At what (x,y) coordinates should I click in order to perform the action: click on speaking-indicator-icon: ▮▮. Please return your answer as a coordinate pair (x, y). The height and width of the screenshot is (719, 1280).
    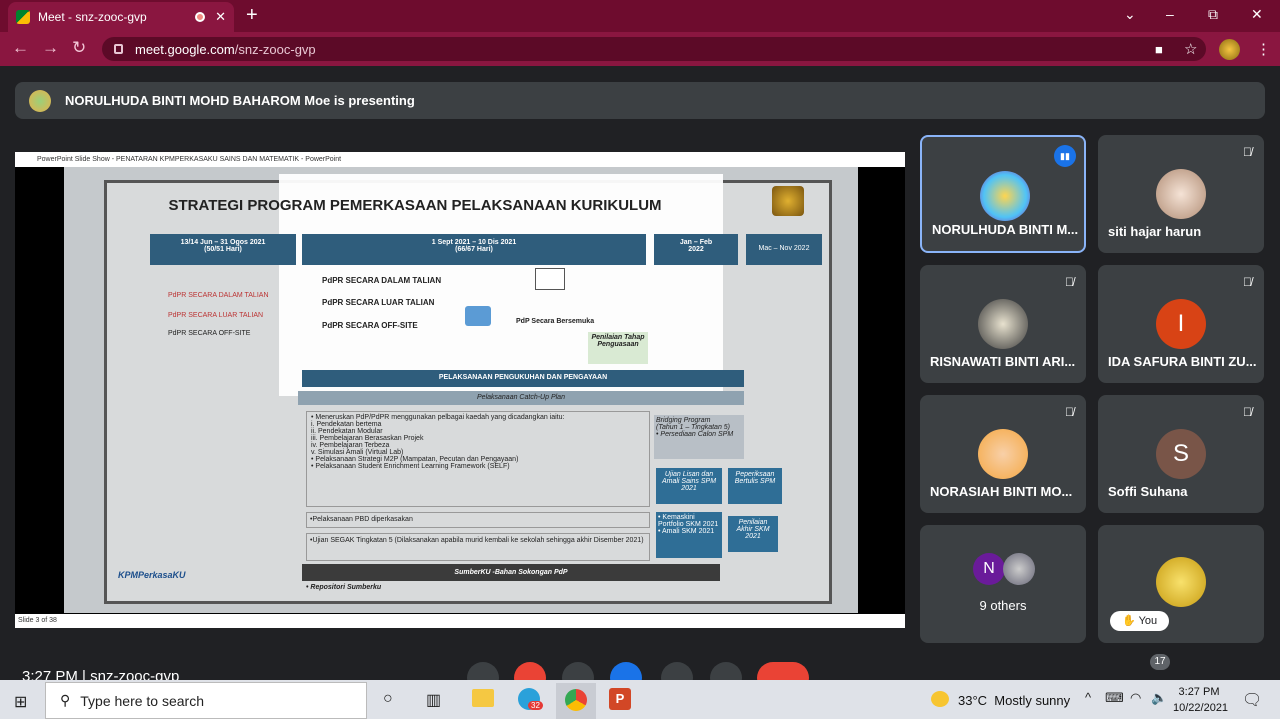
    Looking at the image, I should click on (1065, 156).